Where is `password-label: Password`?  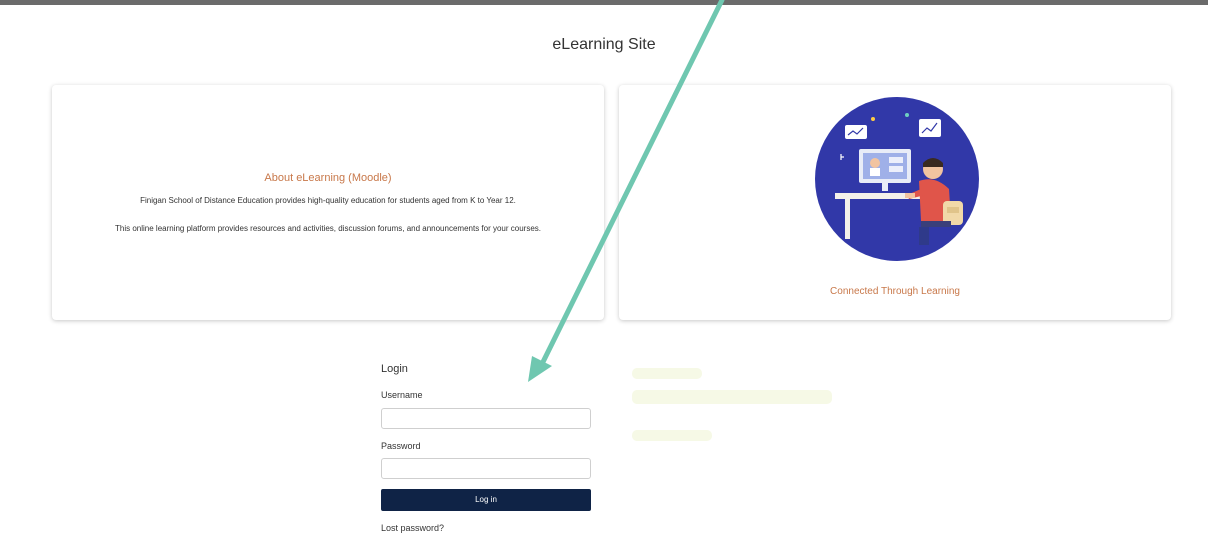
password-label: Password is located at coordinates (401, 446).